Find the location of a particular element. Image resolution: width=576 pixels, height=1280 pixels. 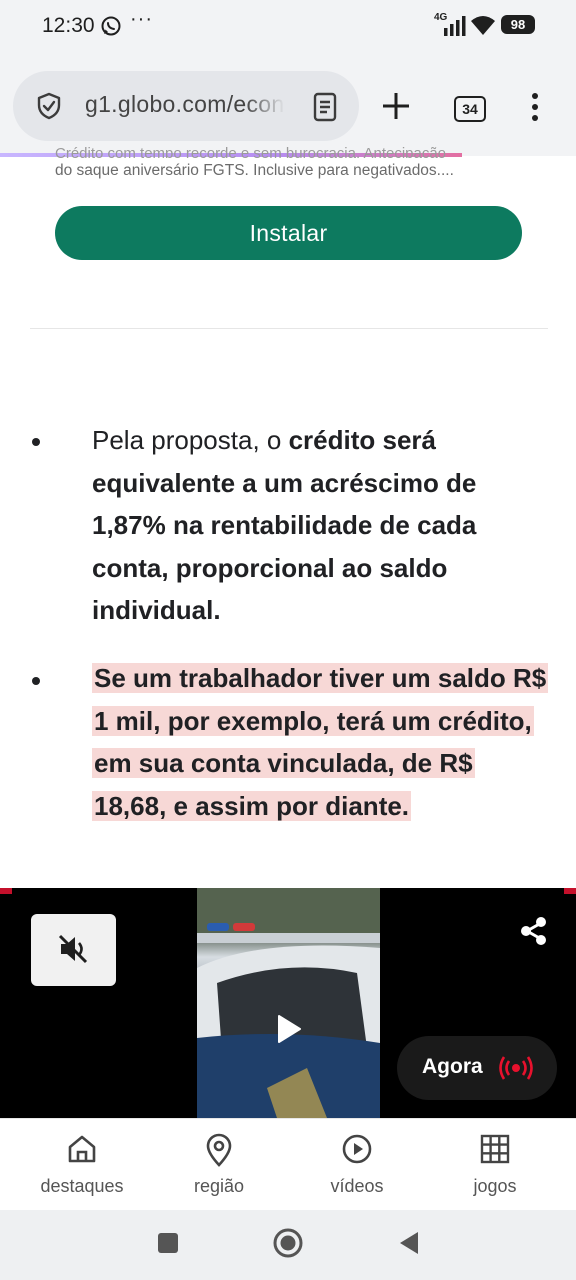

mute-toggle-button is located at coordinates (73, 950).